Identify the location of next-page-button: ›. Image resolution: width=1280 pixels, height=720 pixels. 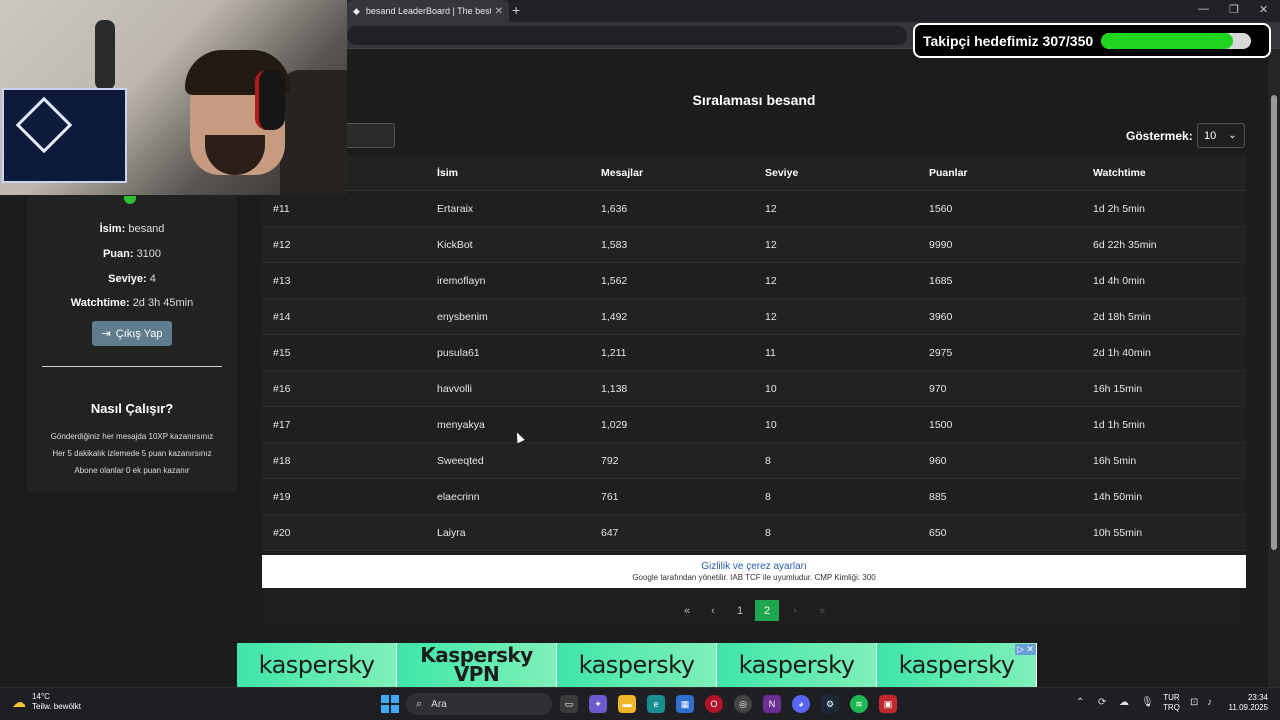
(795, 610).